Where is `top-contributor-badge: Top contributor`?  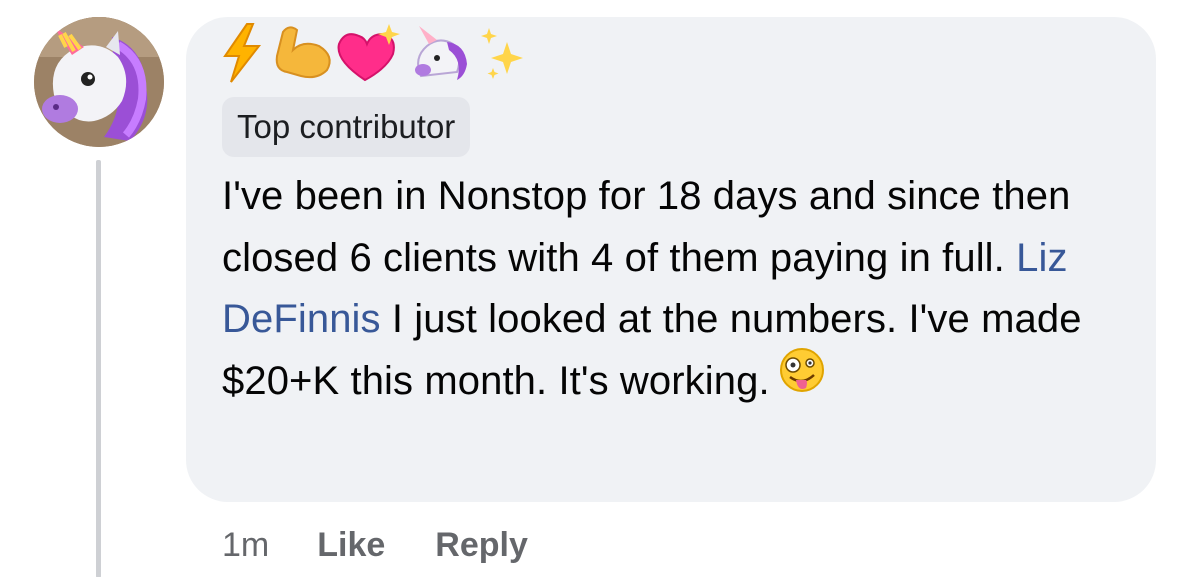
top-contributor-badge: Top contributor is located at coordinates (346, 127).